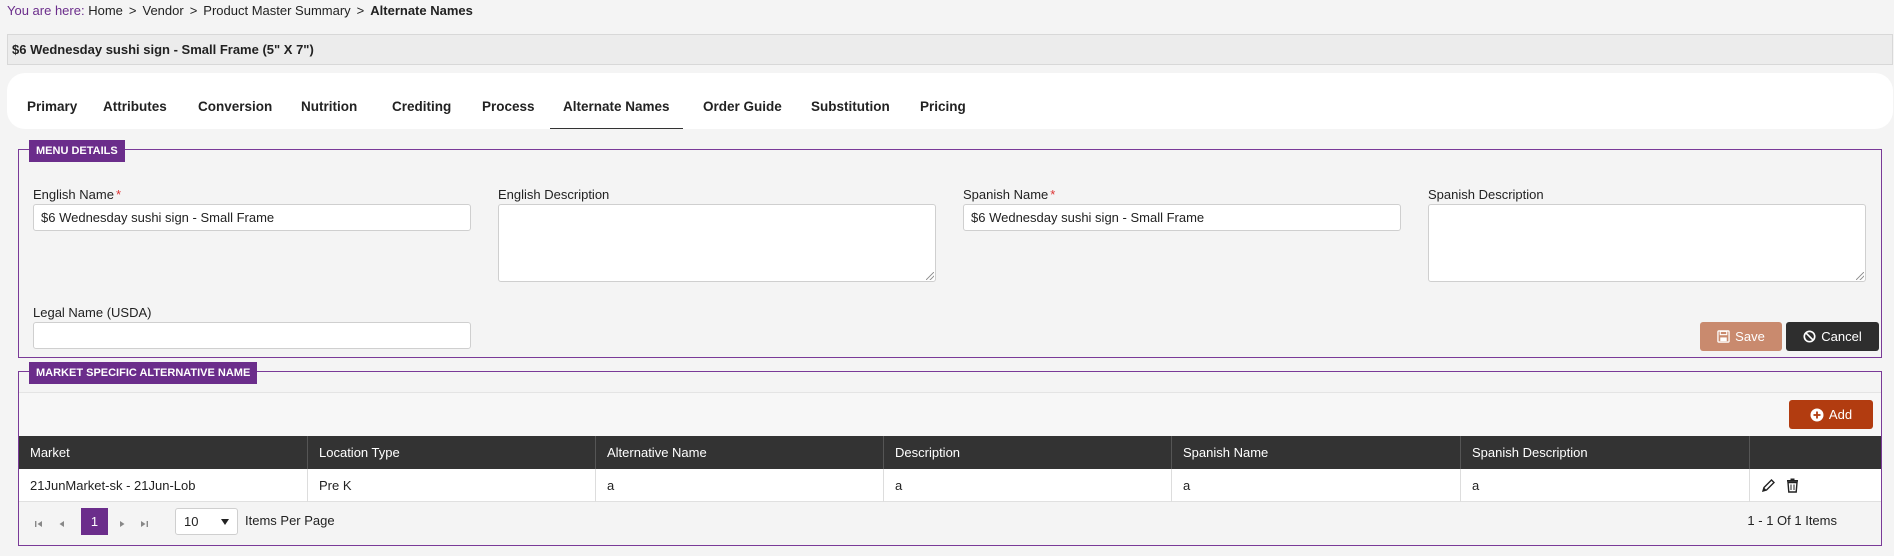 The width and height of the screenshot is (1894, 556). Describe the element at coordinates (62, 524) in the screenshot. I see `previous-page-icon` at that location.